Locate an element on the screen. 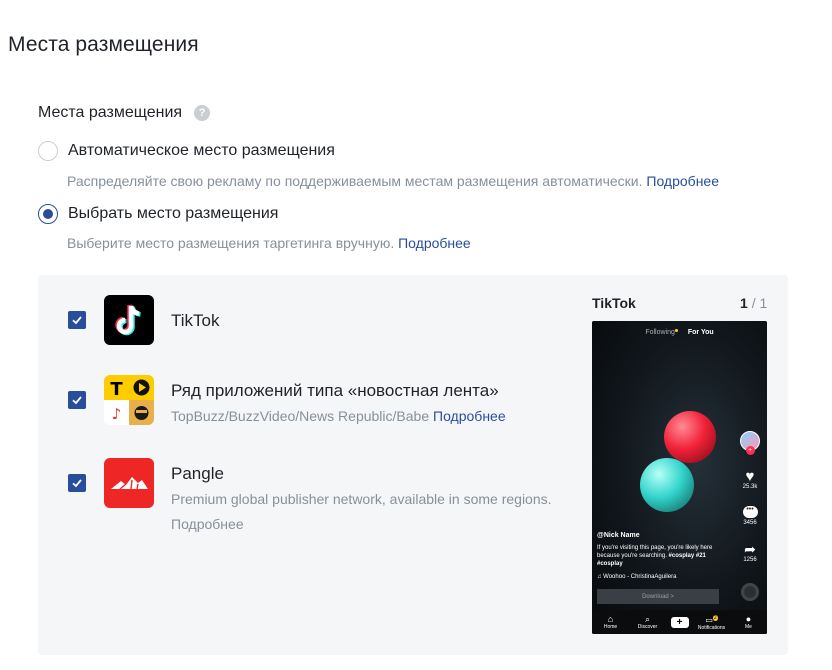 Image resolution: width=832 pixels, height=670 pixels. preview-bottom-nav: ⌂ Home ⌕ Discover + ▭2 Notifications ● Me is located at coordinates (679, 622).